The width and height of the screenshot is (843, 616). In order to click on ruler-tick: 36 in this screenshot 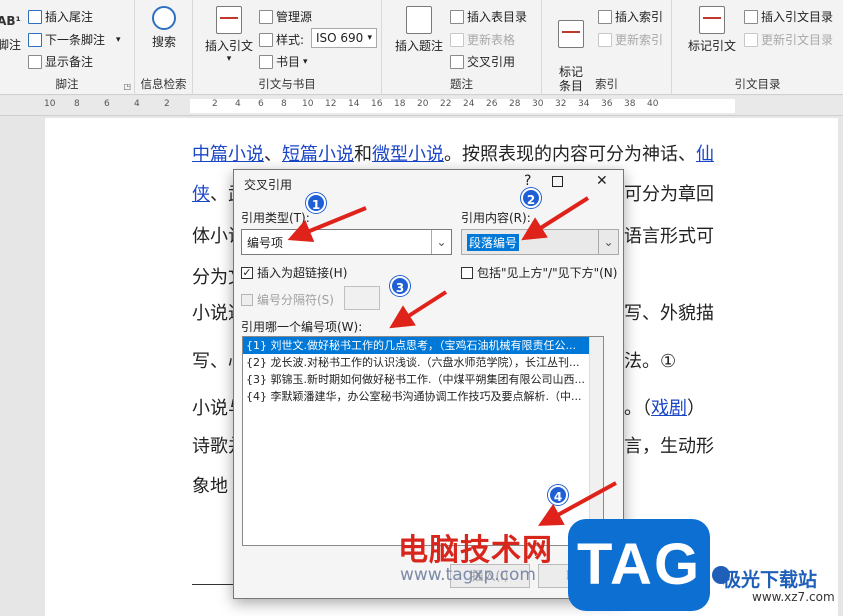, I will do `click(607, 104)`.